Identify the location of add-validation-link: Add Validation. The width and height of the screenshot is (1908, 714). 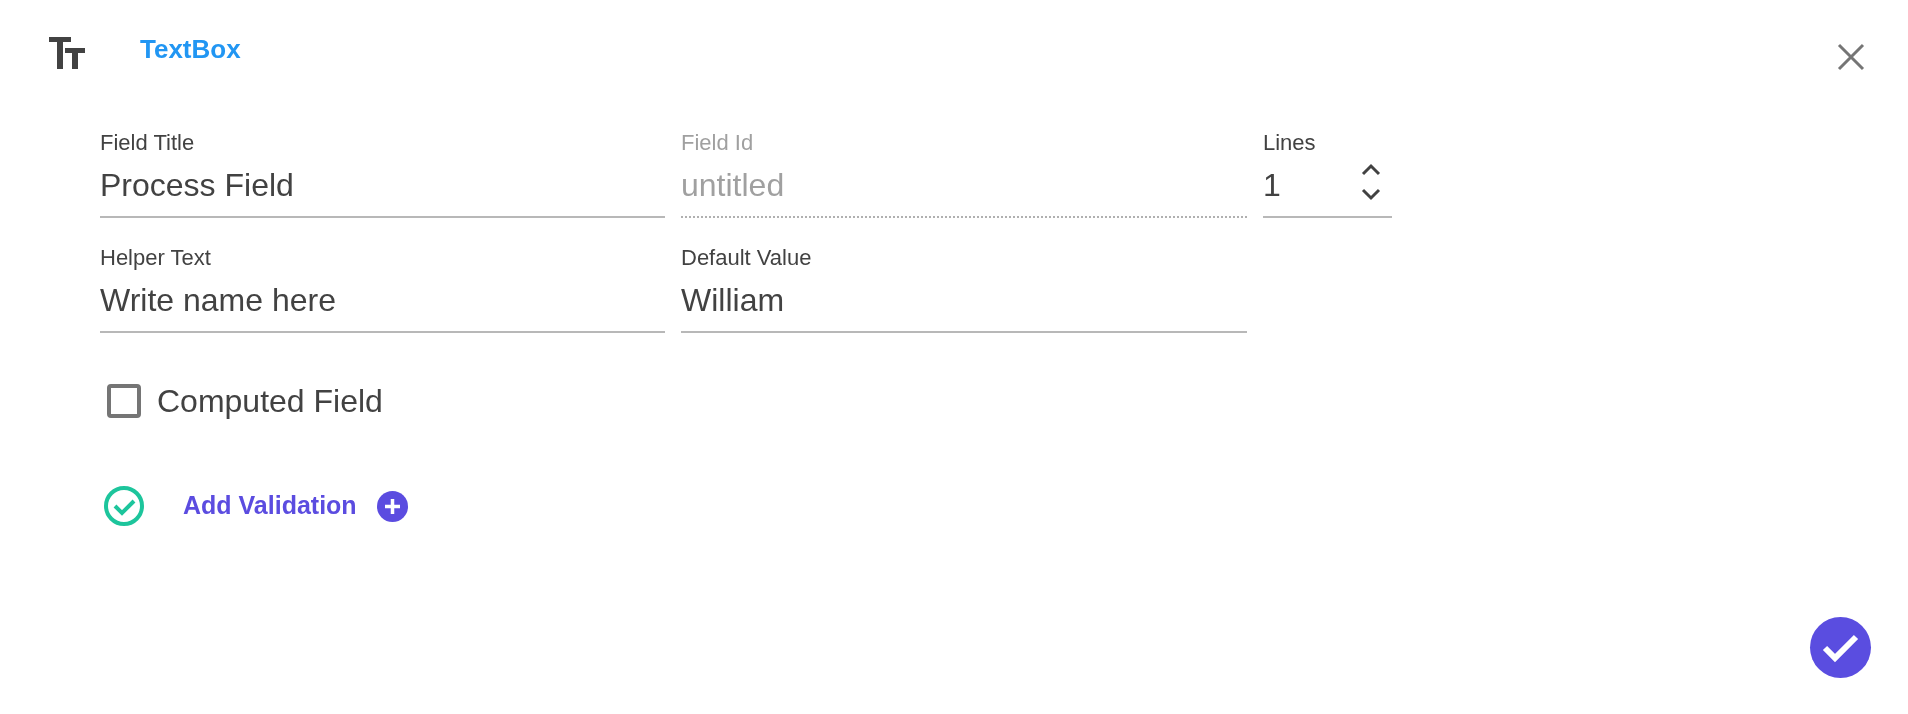
(270, 506).